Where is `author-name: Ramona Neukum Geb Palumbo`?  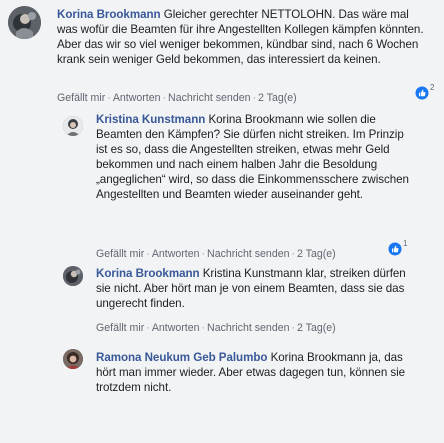 author-name: Ramona Neukum Geb Palumbo is located at coordinates (181, 357).